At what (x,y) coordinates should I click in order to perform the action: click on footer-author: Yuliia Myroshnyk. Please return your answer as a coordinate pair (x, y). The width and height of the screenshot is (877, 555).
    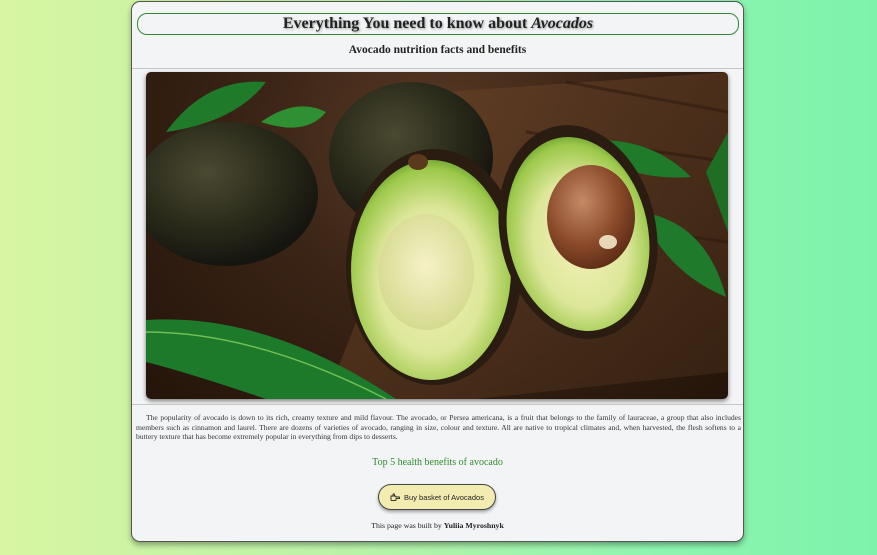
    Looking at the image, I should click on (473, 525).